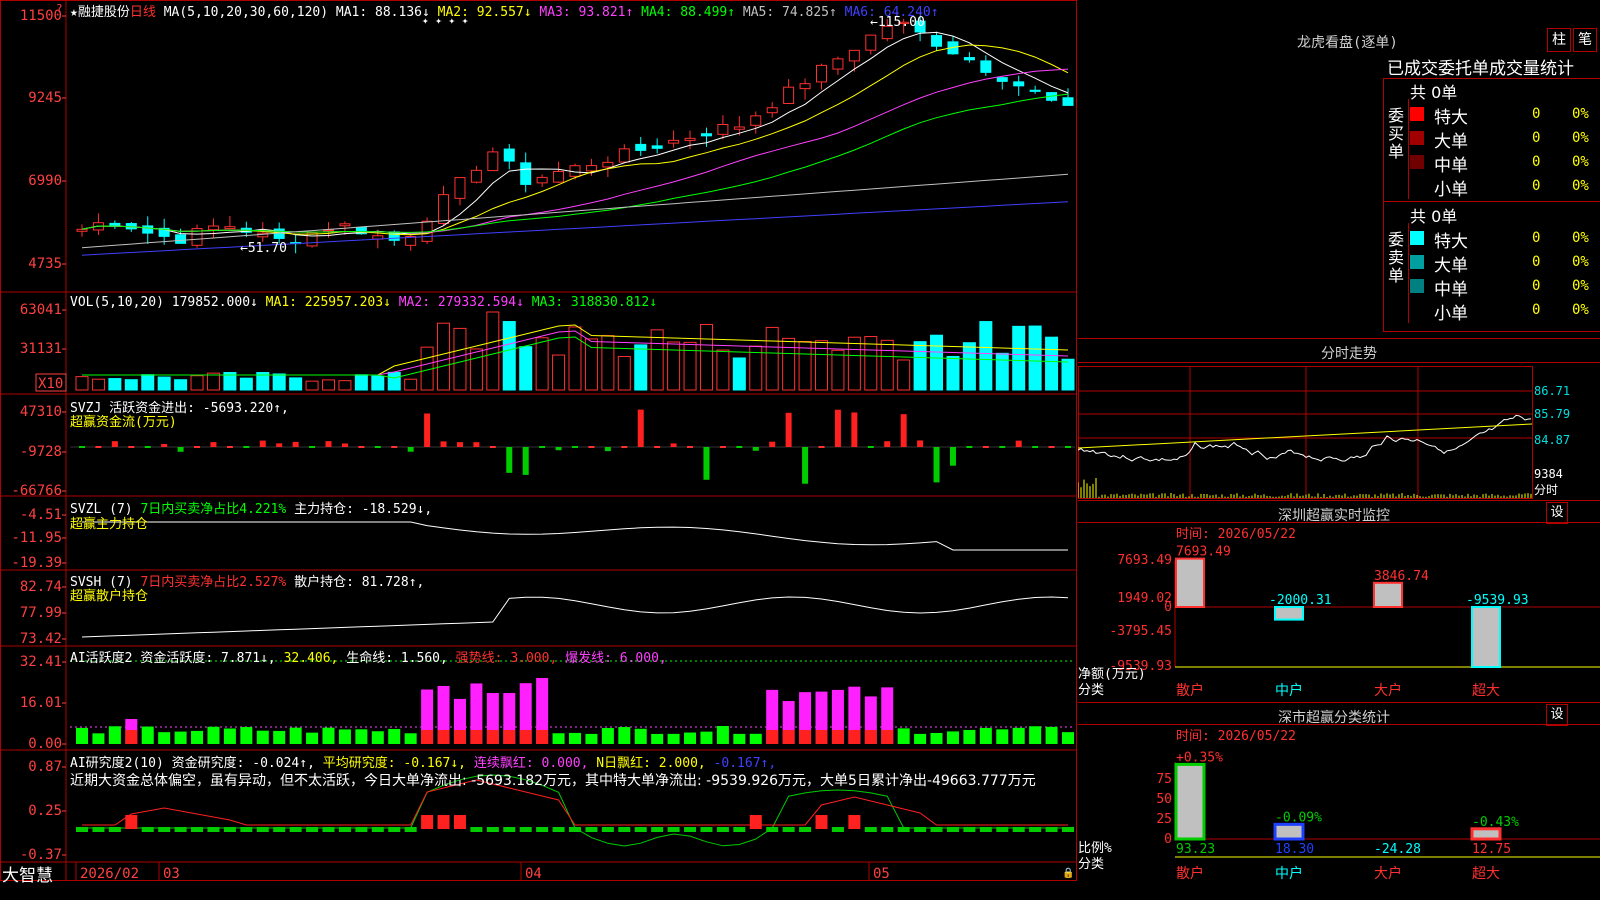  I want to click on ma-value: MA1: 88.136↓, so click(382, 12).